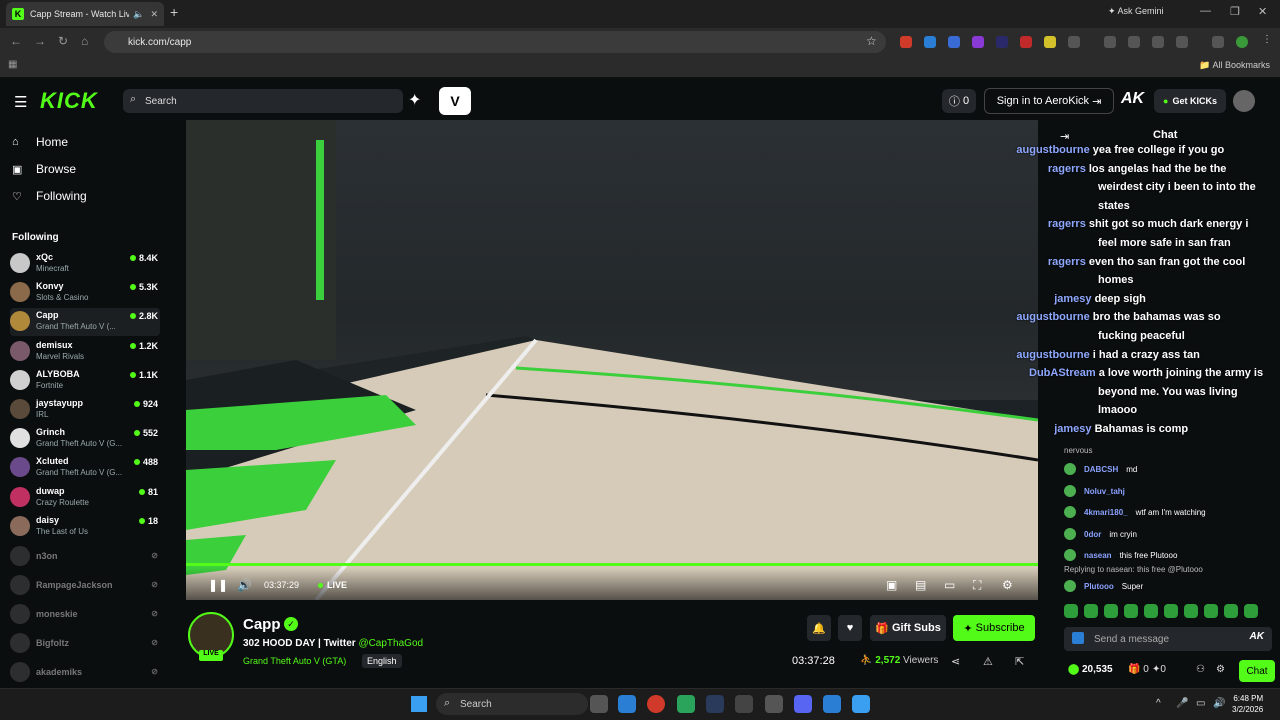 The image size is (1280, 720). I want to click on discord-icon, so click(803, 704).